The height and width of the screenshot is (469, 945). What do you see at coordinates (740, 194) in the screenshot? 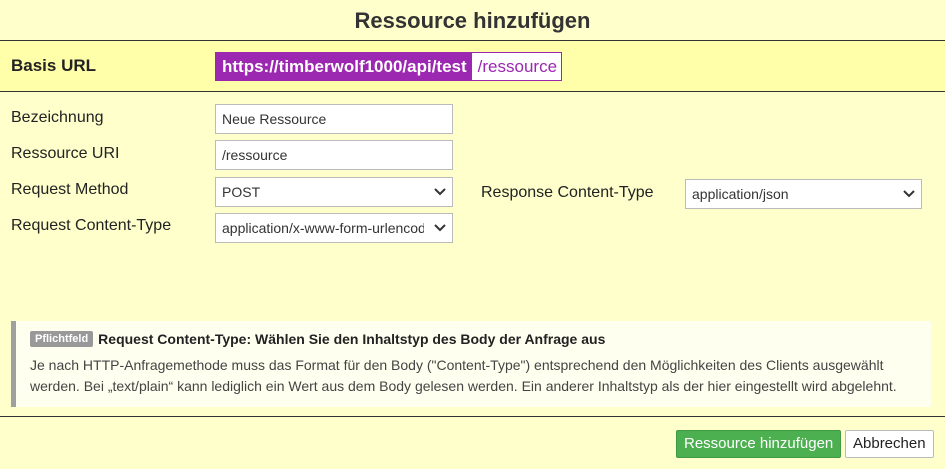
I see `response-content-type-value: application/json` at bounding box center [740, 194].